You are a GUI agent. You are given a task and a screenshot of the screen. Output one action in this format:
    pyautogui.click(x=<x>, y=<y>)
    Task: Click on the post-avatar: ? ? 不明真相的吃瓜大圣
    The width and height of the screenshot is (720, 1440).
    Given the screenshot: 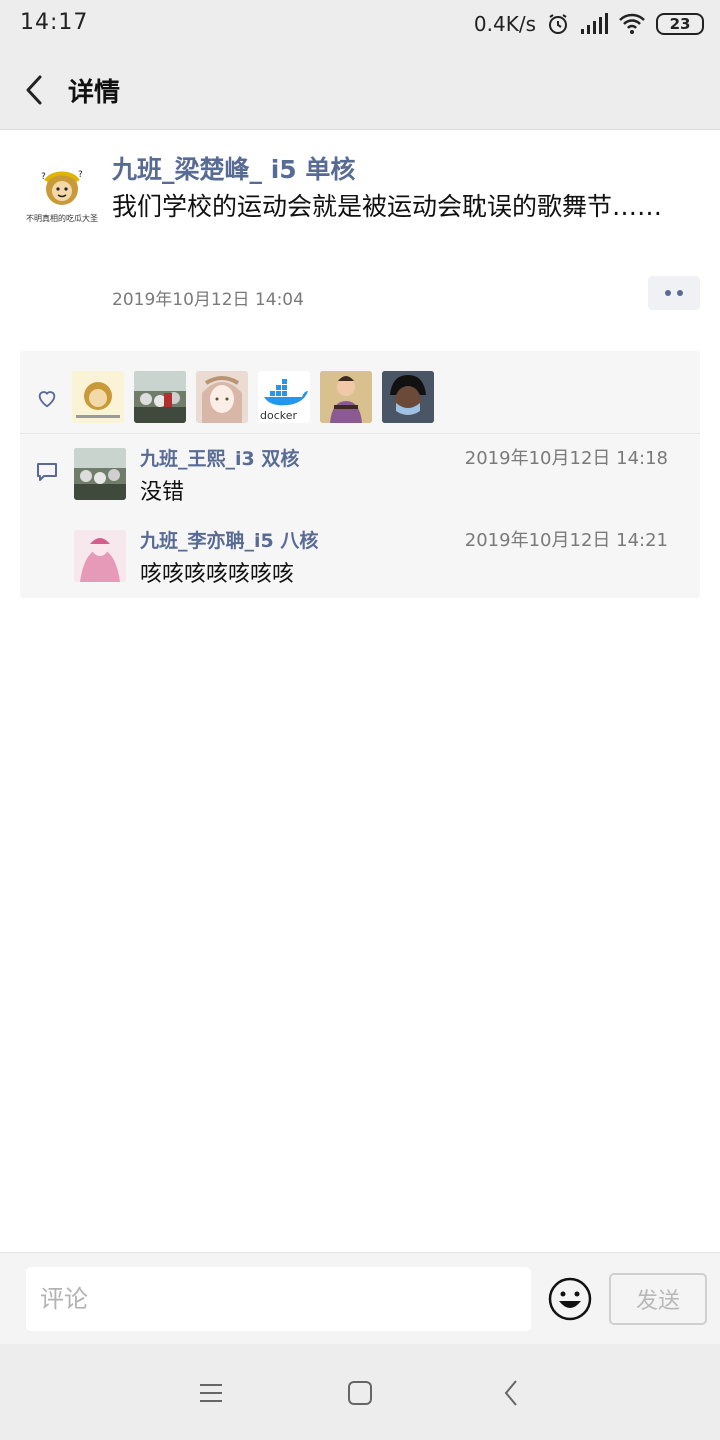 What is the action you would take?
    pyautogui.click(x=62, y=193)
    